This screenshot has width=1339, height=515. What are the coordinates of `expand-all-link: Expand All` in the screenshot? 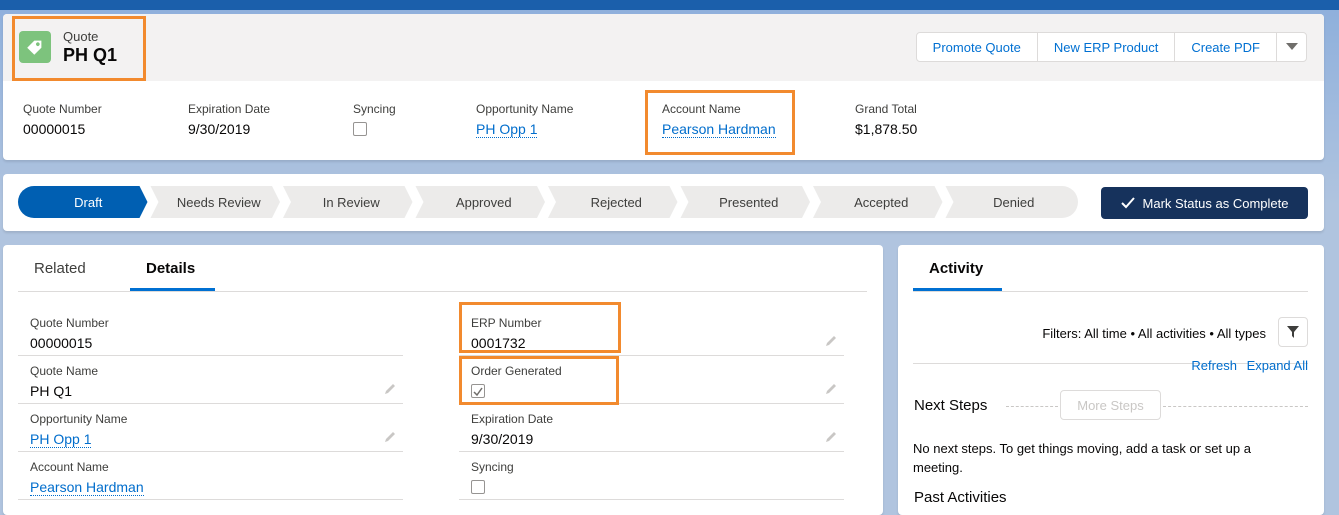 It's located at (1277, 365).